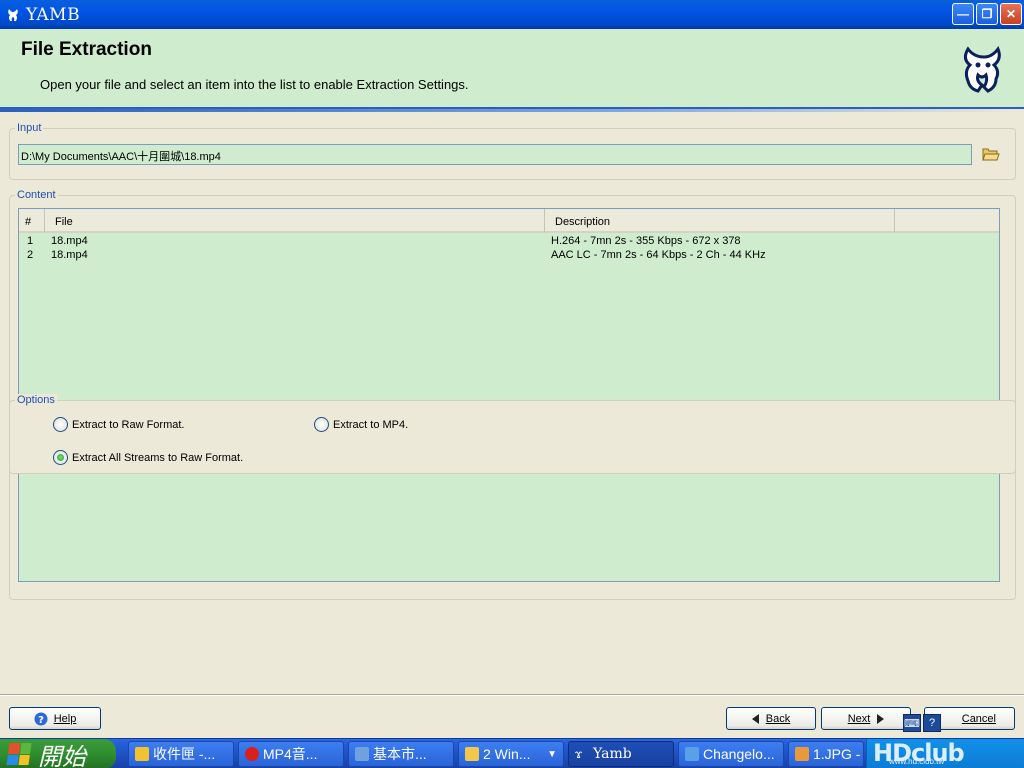 This screenshot has height=768, width=1024. I want to click on close-button: ✕, so click(1011, 14).